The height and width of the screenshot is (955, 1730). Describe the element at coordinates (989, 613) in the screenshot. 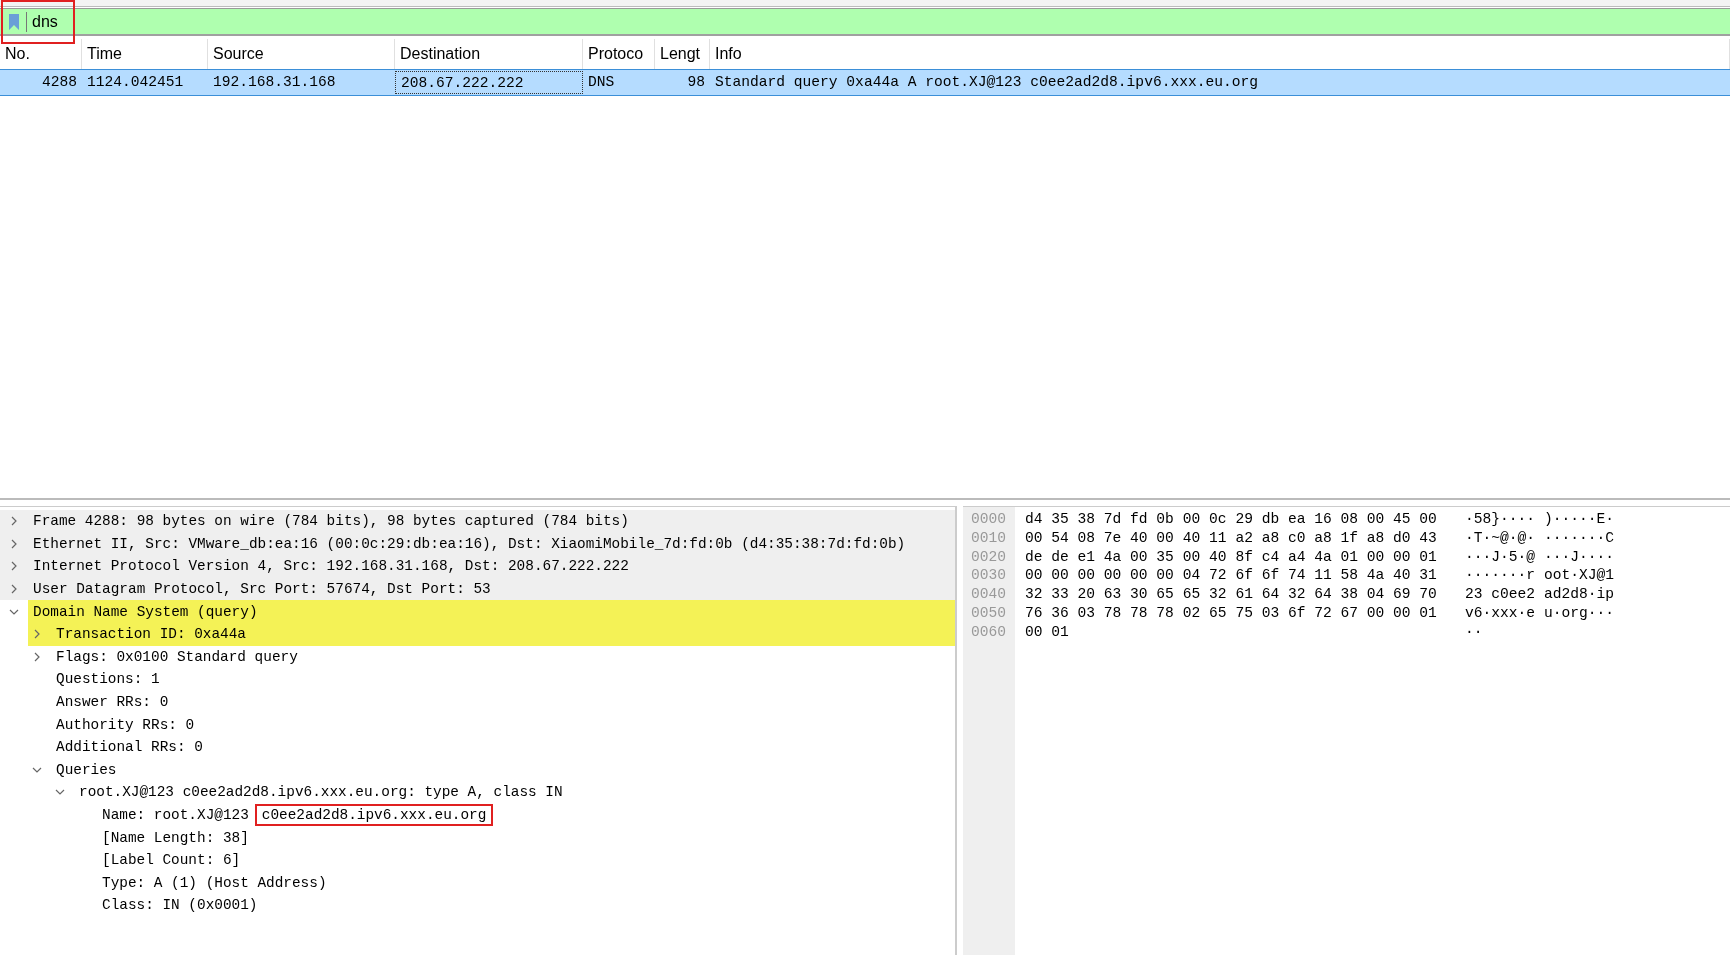

I see `byte-offset: 0050` at that location.